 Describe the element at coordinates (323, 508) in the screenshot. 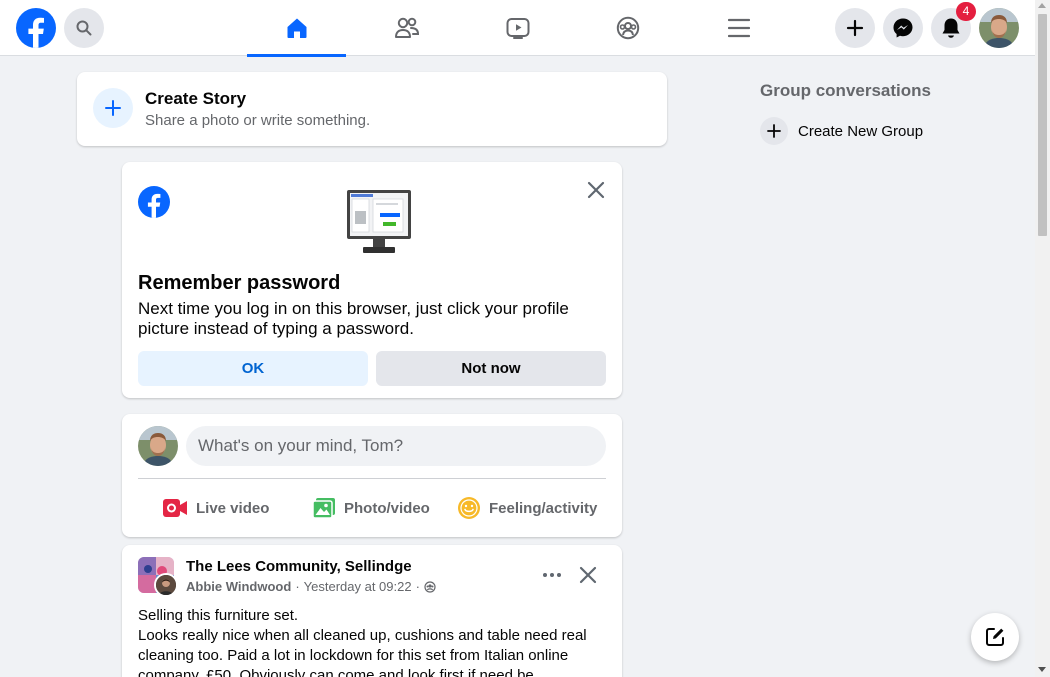

I see `photo-icon` at that location.